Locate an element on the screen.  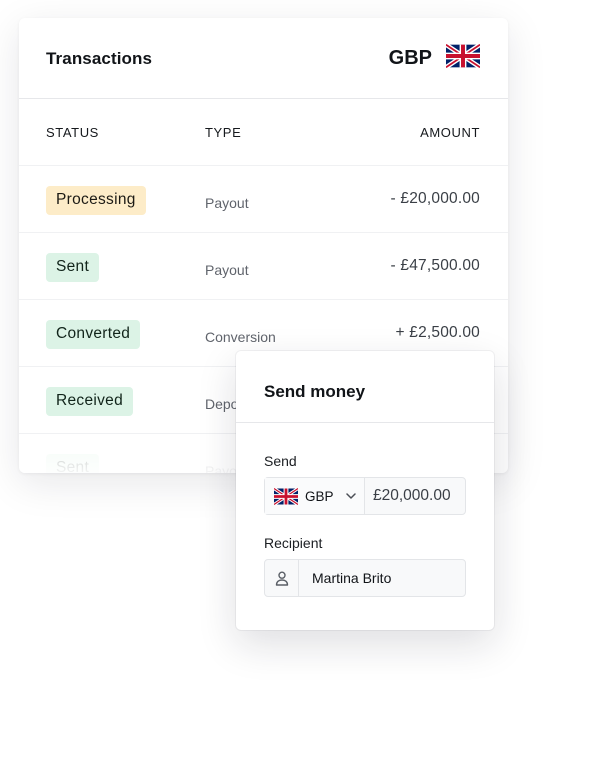
amount-input is located at coordinates (415, 496).